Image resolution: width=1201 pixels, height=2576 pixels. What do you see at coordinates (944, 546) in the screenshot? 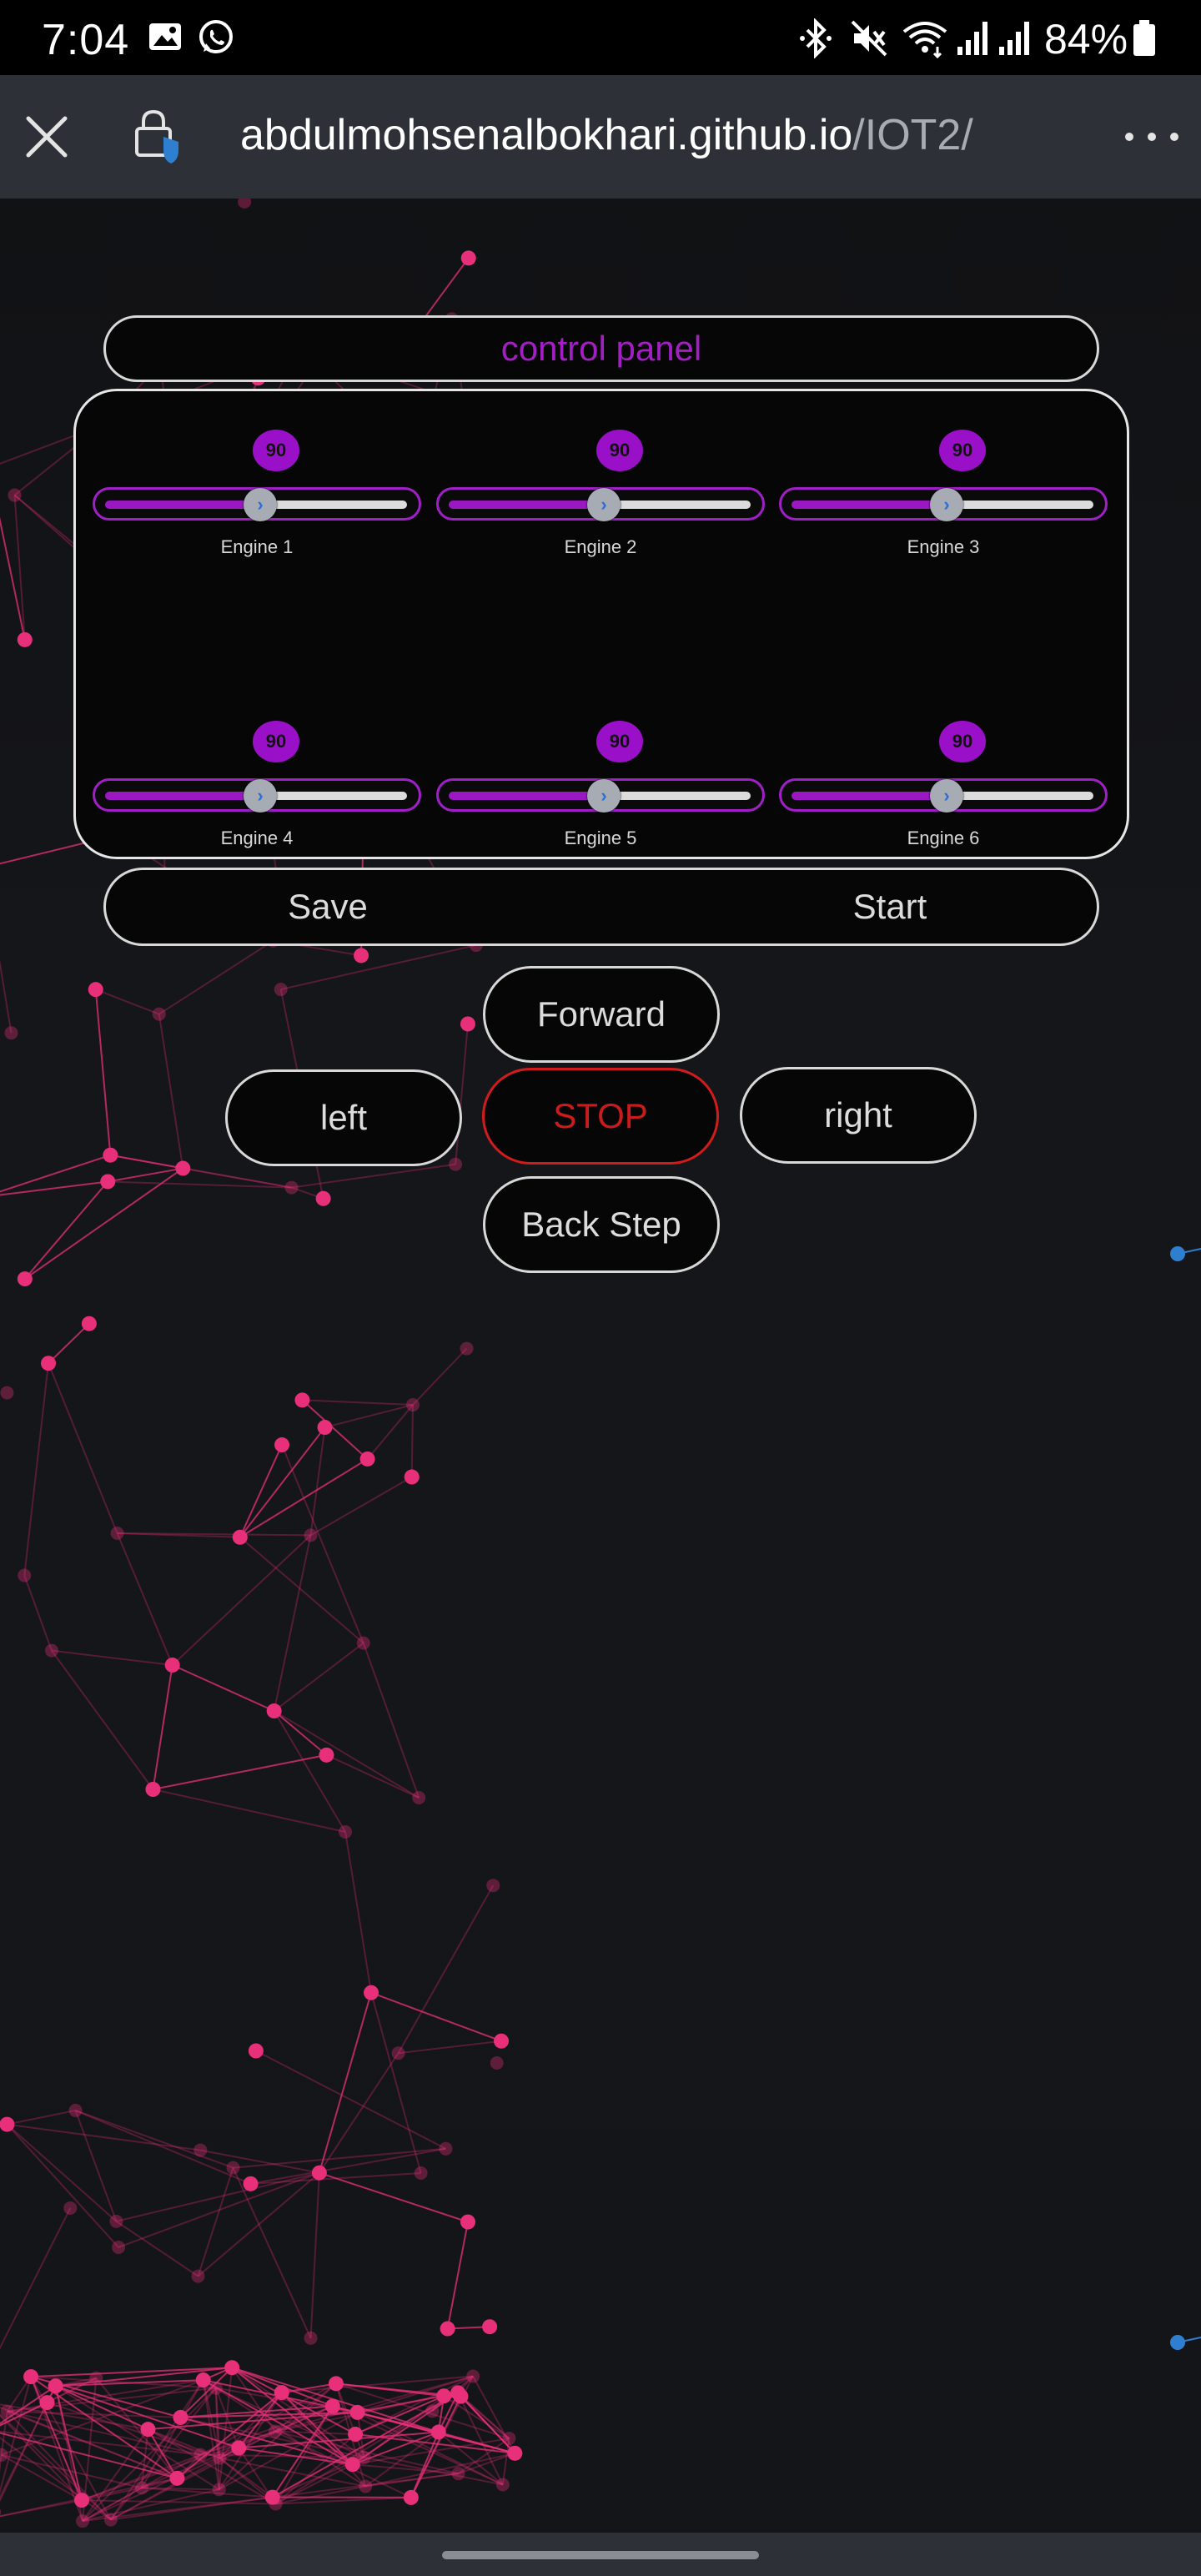
I see `engine-label: Engine 3` at bounding box center [944, 546].